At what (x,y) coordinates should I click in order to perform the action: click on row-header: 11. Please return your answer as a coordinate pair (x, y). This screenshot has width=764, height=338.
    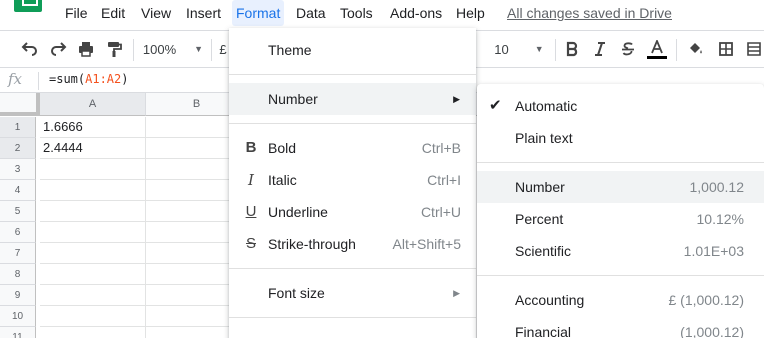
    Looking at the image, I should click on (18, 332).